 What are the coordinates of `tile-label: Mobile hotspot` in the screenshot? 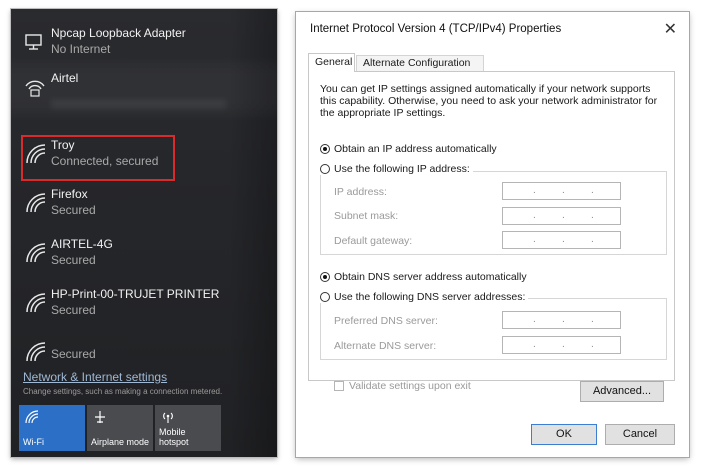 It's located at (174, 437).